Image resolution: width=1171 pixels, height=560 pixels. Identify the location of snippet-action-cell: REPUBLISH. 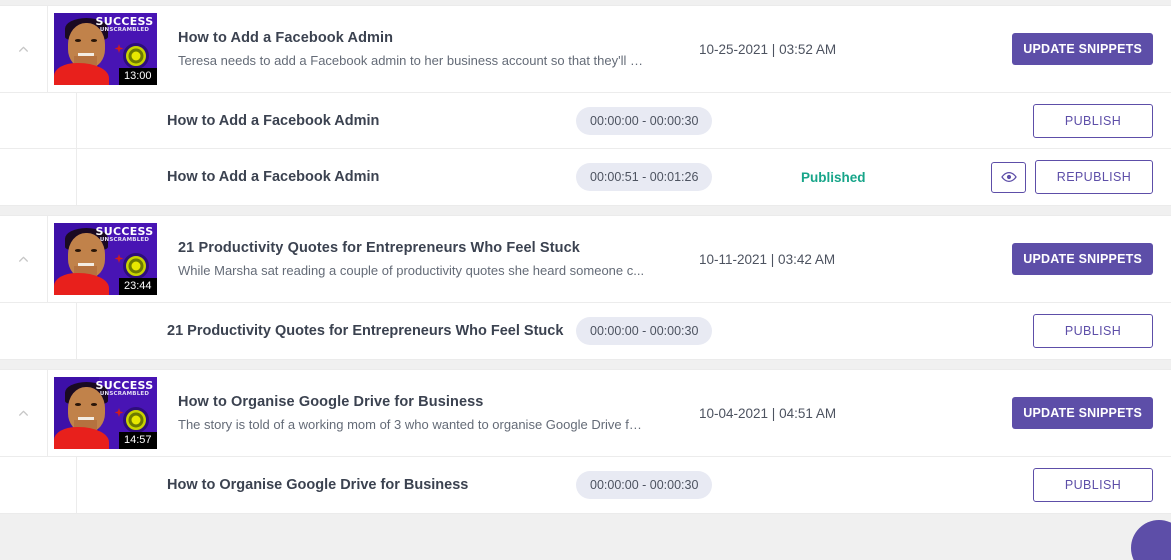
(1081, 177).